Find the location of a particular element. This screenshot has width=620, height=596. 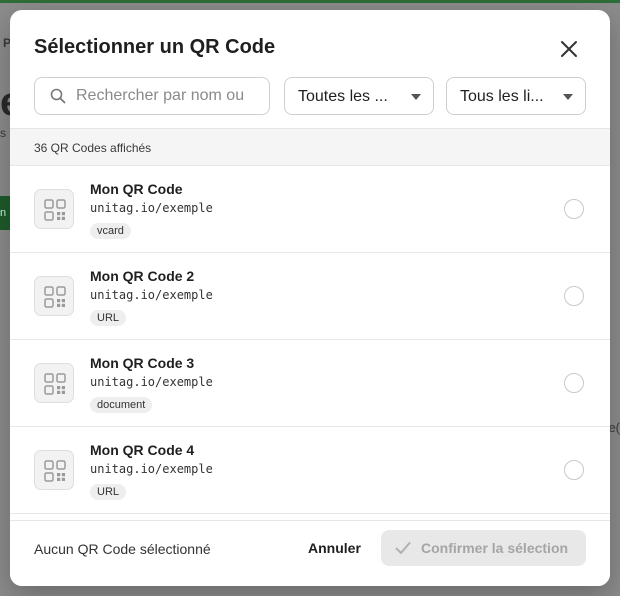

close-button is located at coordinates (569, 49).